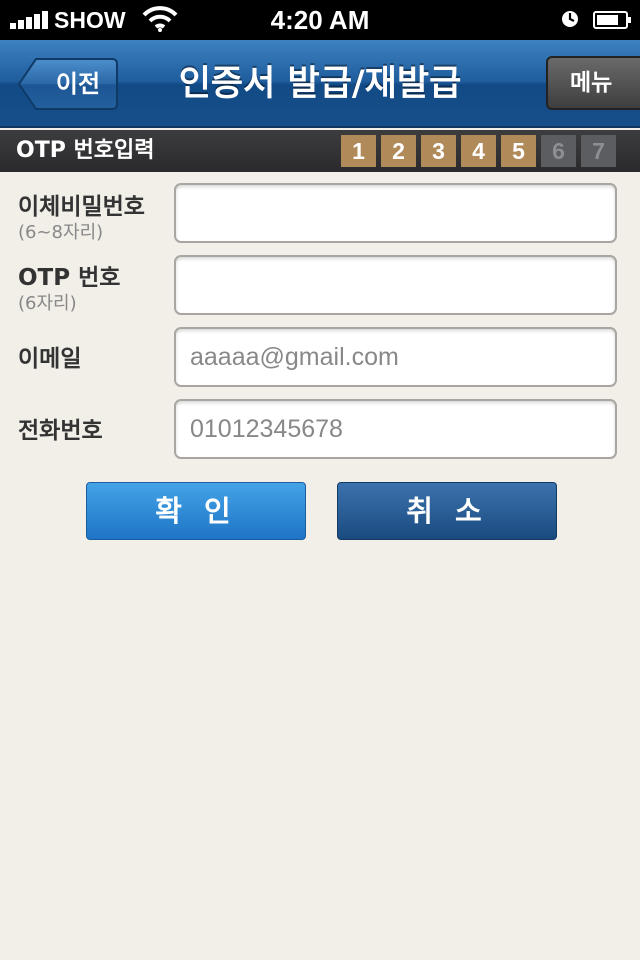 The width and height of the screenshot is (640, 960). What do you see at coordinates (78, 84) in the screenshot?
I see `back-button-label: 이전` at bounding box center [78, 84].